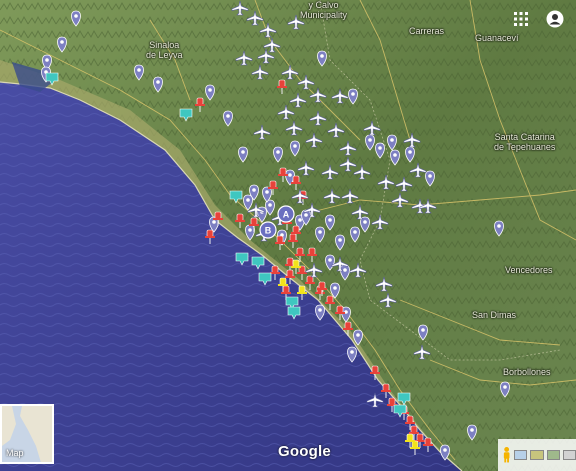 This screenshot has width=576, height=471. What do you see at coordinates (286, 216) in the screenshot?
I see `marker-a: A` at bounding box center [286, 216].